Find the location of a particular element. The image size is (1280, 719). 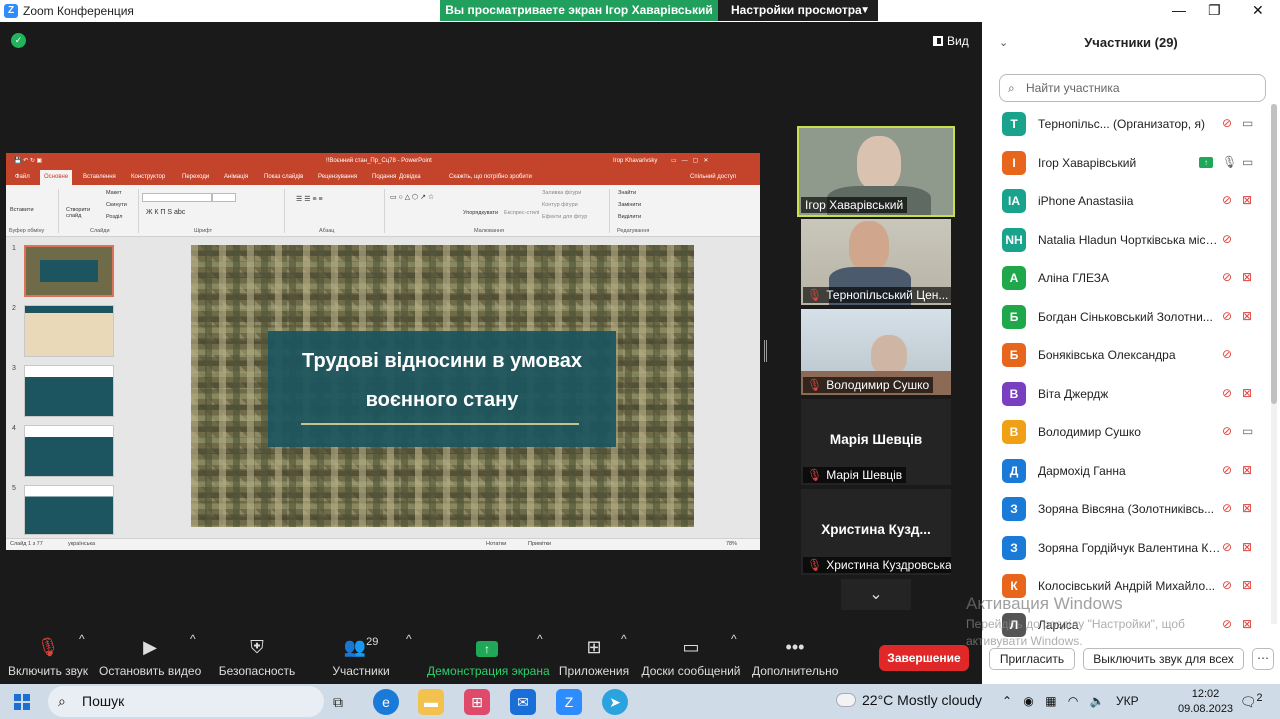

tray-expand-icon: ⌃ is located at coordinates (1007, 701).